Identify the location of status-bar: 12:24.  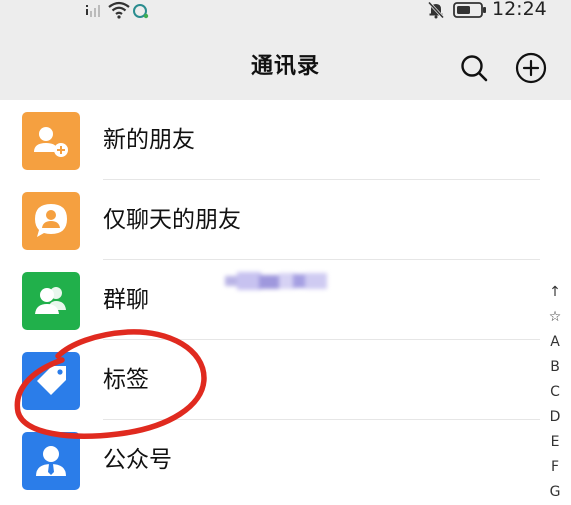
(285, 13).